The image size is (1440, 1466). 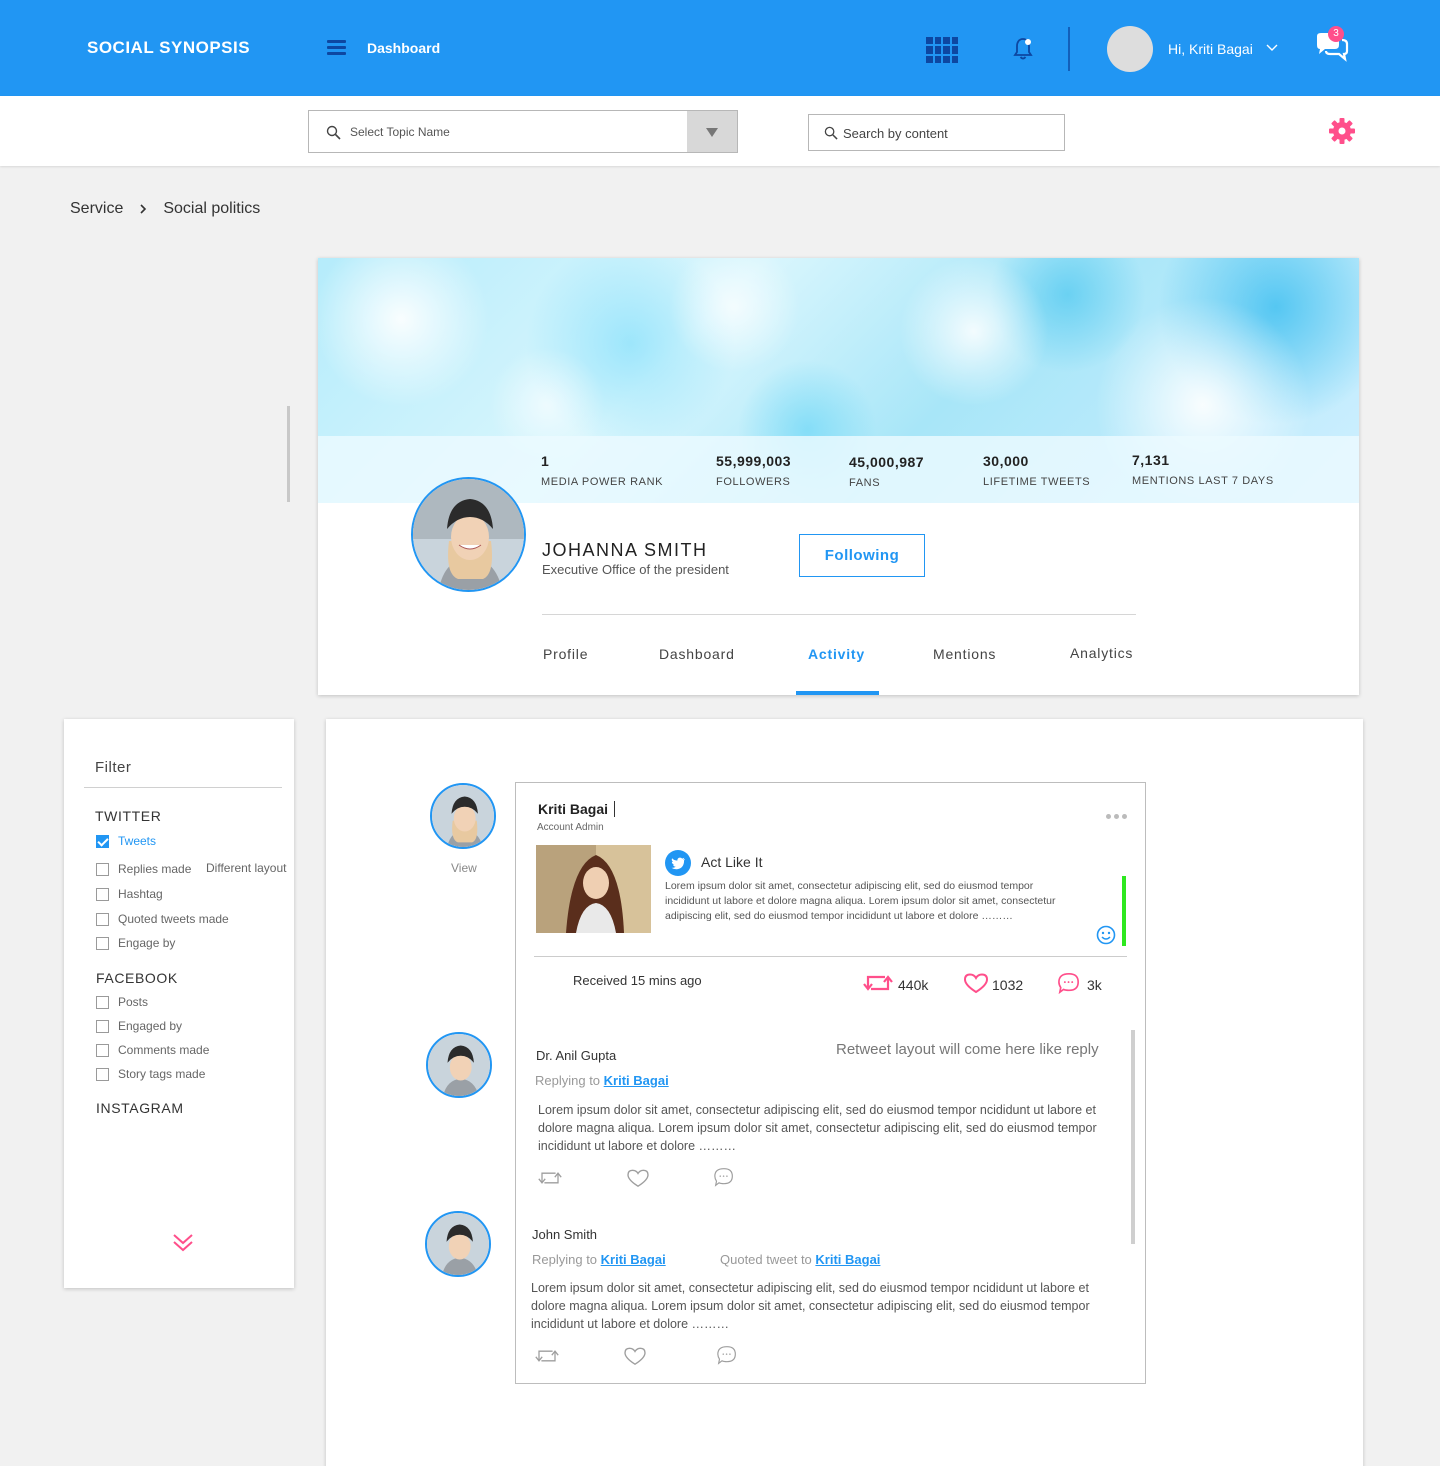 What do you see at coordinates (1130, 49) in the screenshot?
I see `user-avatar` at bounding box center [1130, 49].